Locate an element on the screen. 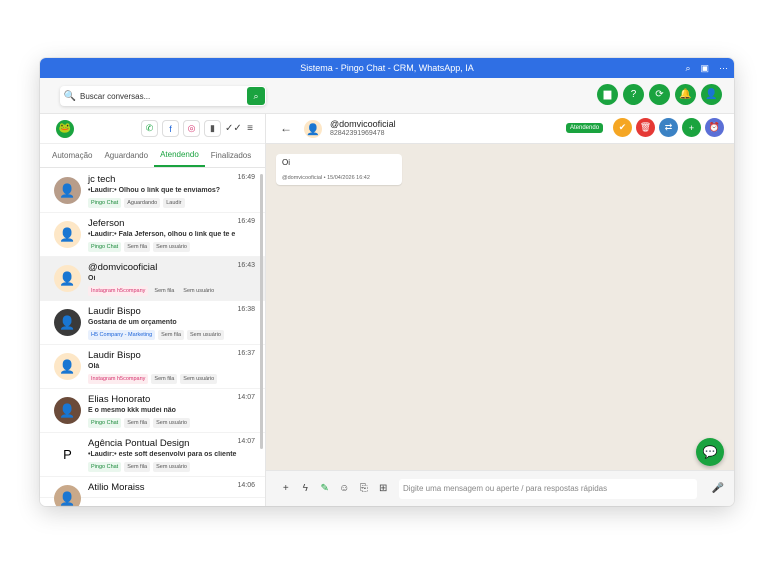 The width and height of the screenshot is (782, 564). user-icon: 👤 is located at coordinates (711, 94).